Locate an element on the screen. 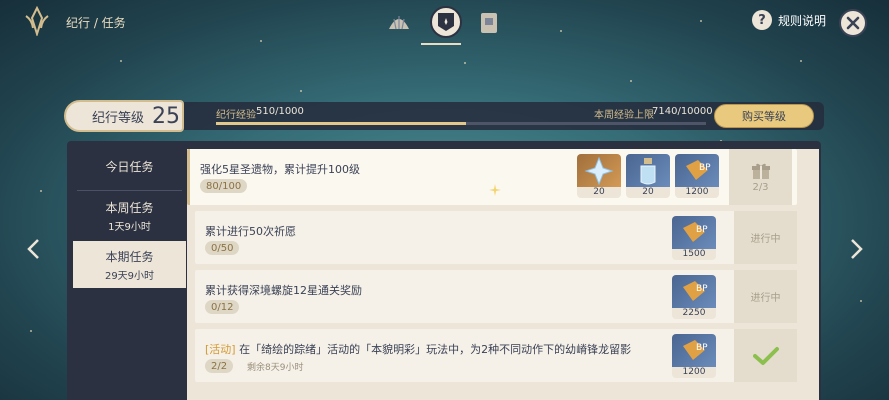 This screenshot has width=889, height=400. close-icon is located at coordinates (853, 23).